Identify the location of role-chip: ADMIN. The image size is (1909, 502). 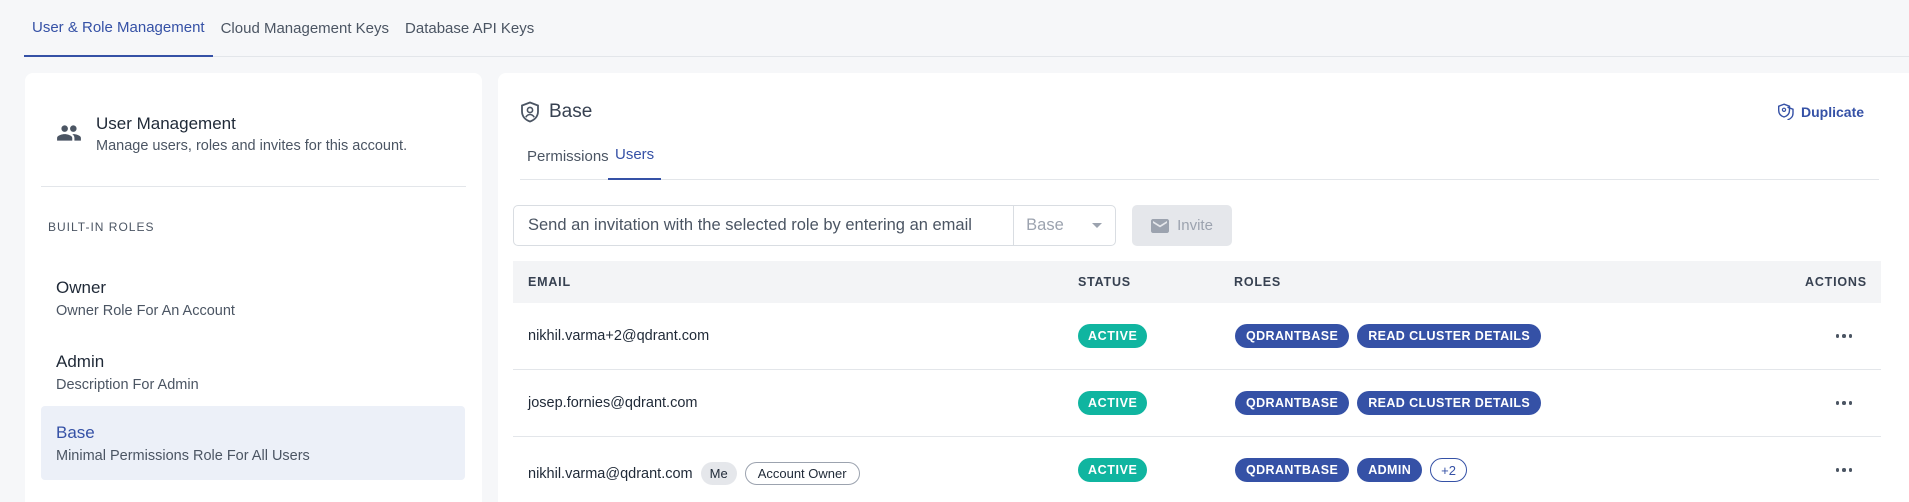
(1390, 470).